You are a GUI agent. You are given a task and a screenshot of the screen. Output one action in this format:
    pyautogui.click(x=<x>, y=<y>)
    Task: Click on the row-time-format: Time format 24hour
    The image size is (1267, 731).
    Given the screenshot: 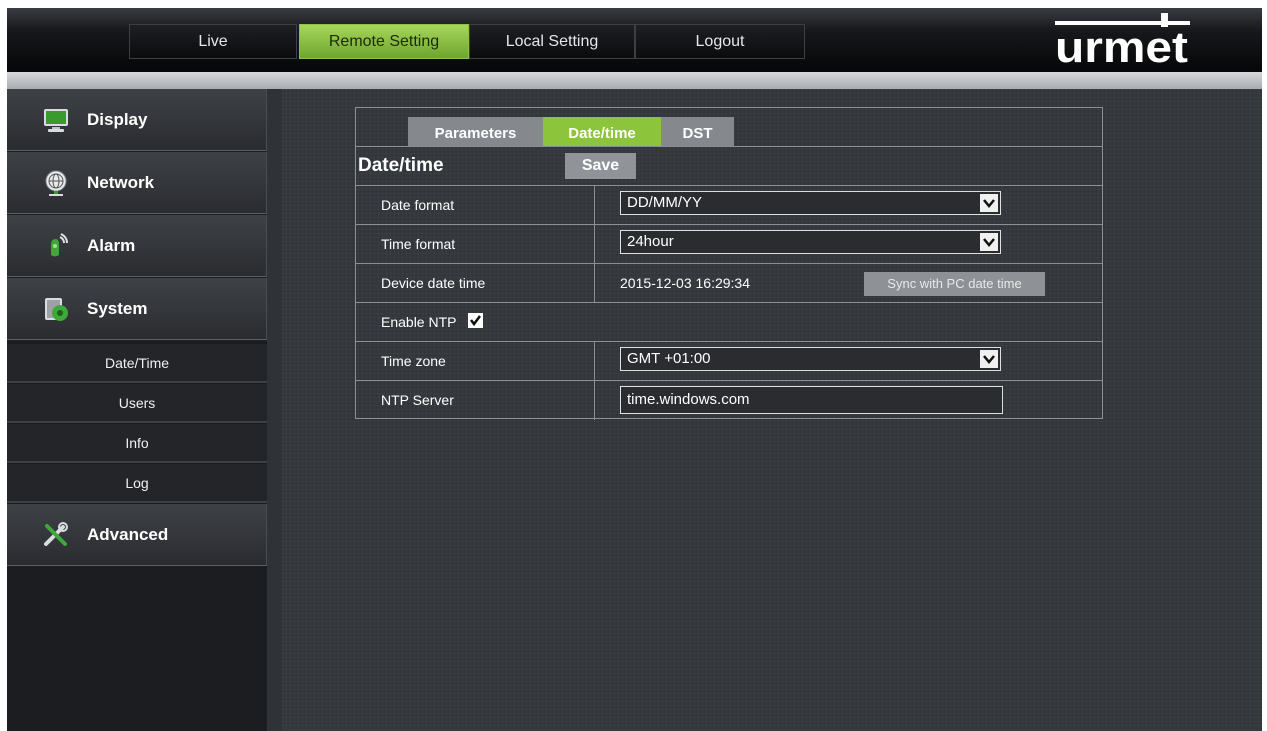 What is the action you would take?
    pyautogui.click(x=729, y=244)
    